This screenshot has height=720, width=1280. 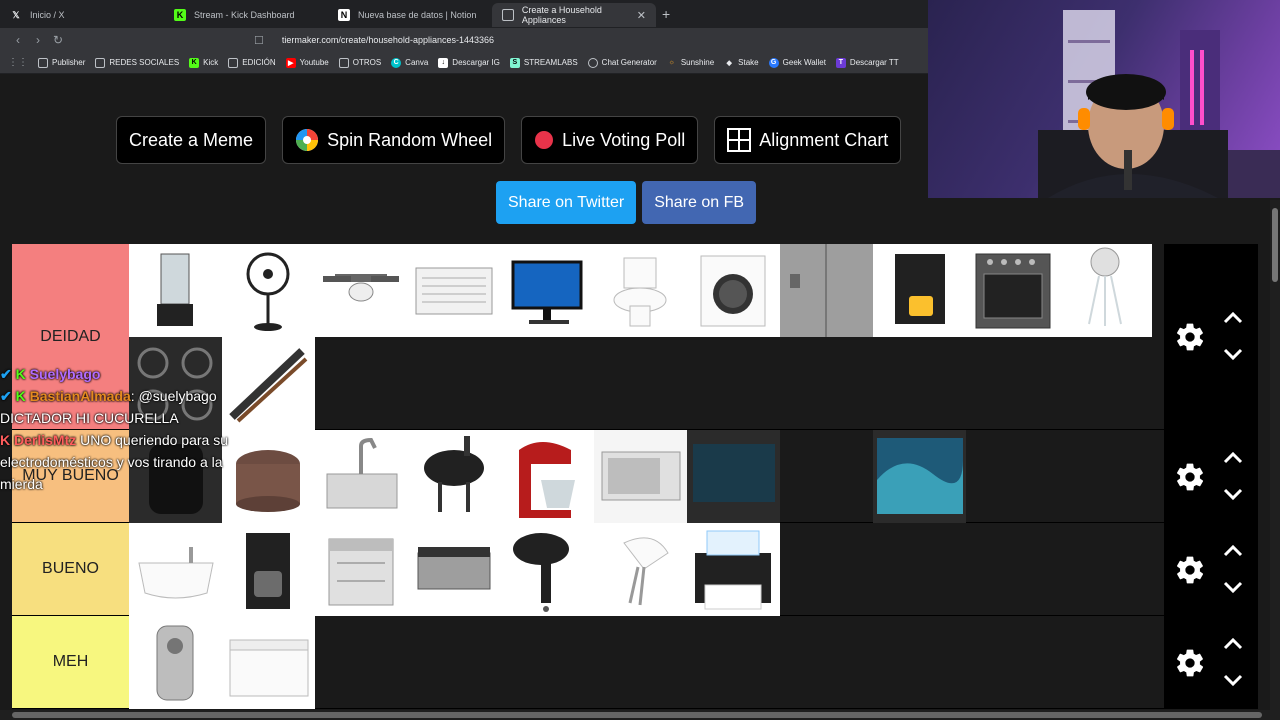 What do you see at coordinates (89, 418) in the screenshot?
I see `chat-message: DICTADOR HI CUCURELLA` at bounding box center [89, 418].